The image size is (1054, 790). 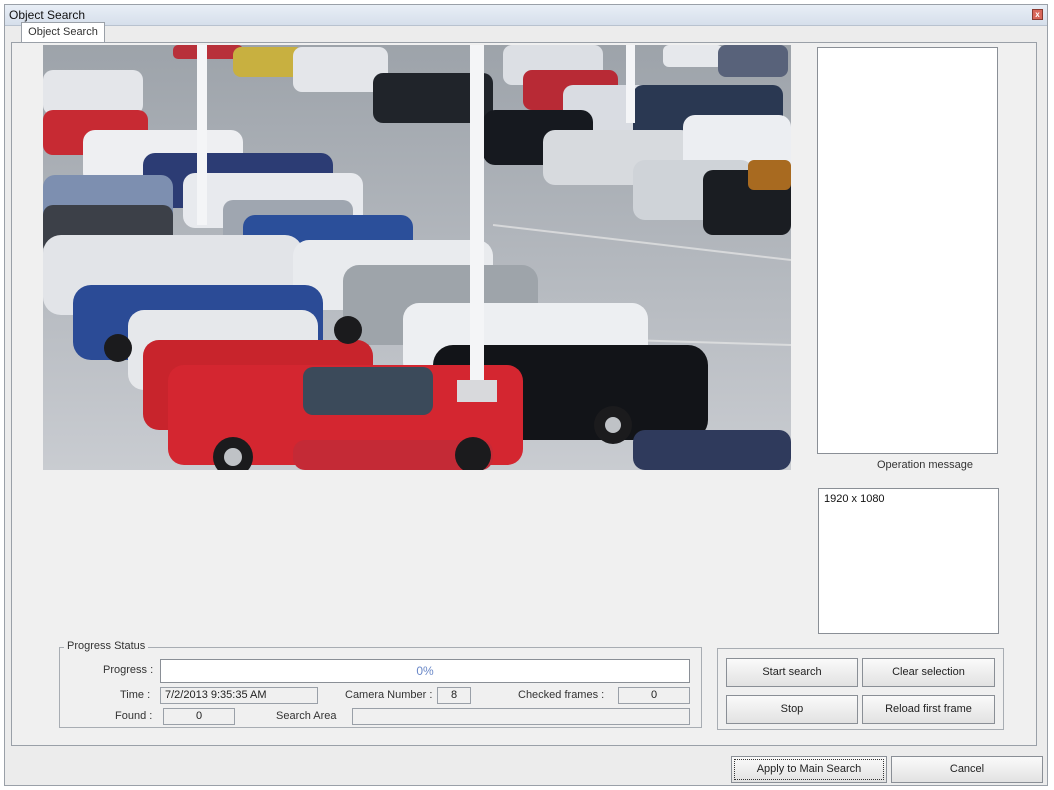 What do you see at coordinates (925, 465) in the screenshot?
I see `operation-message-label: Operation message` at bounding box center [925, 465].